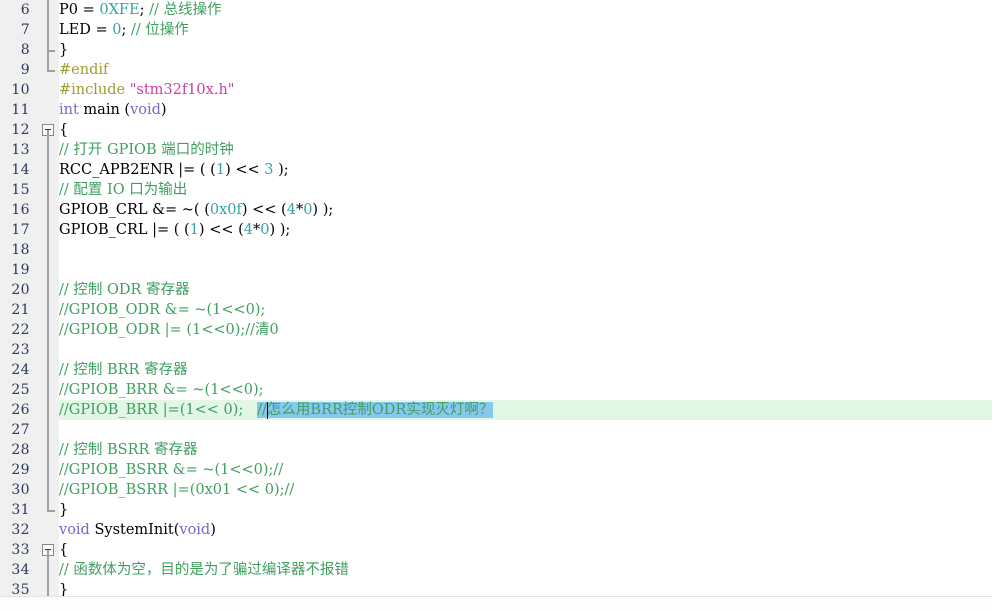 This screenshot has height=610, width=992. Describe the element at coordinates (137, 530) in the screenshot. I see `code-text: void SystemInit(void)` at that location.